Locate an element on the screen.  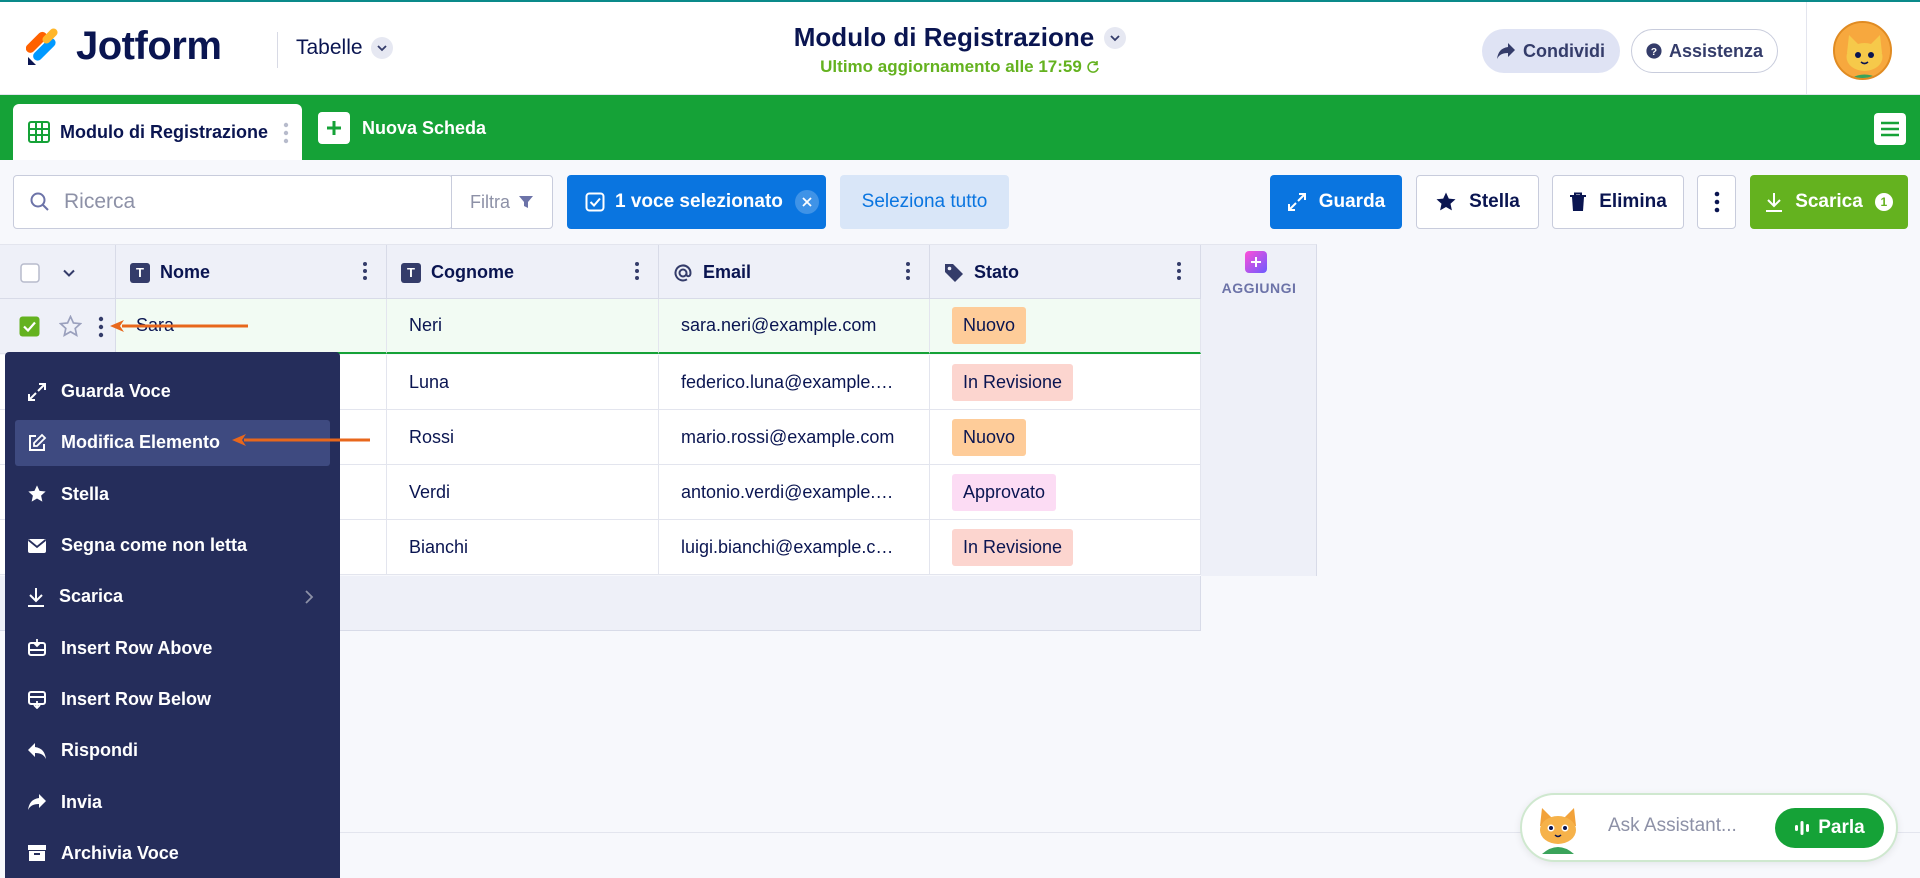
new-tab-label: Nuova Scheda is located at coordinates (424, 127).